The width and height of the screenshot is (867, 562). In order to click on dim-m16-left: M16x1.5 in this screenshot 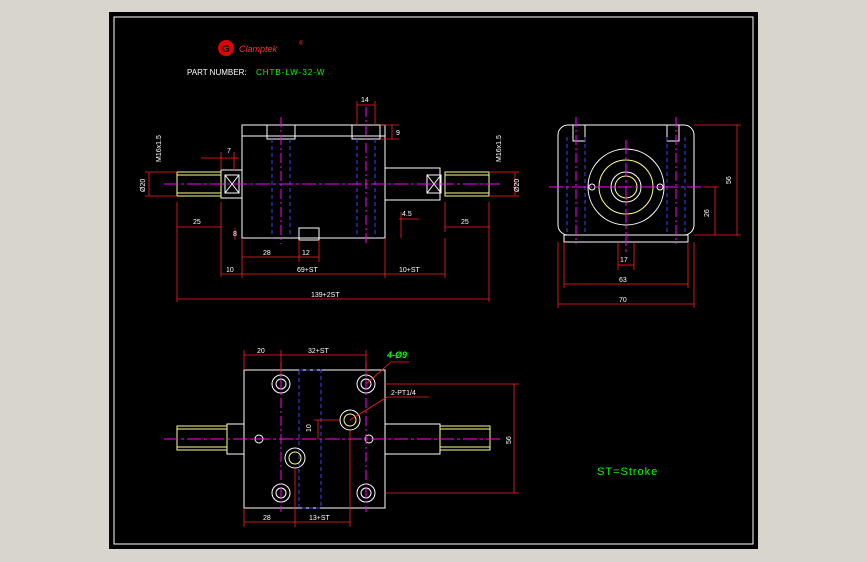, I will do `click(159, 148)`.